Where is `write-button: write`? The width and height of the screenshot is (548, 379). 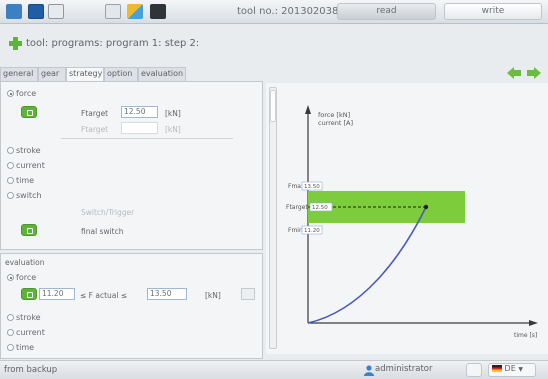
write-button: write is located at coordinates (493, 11).